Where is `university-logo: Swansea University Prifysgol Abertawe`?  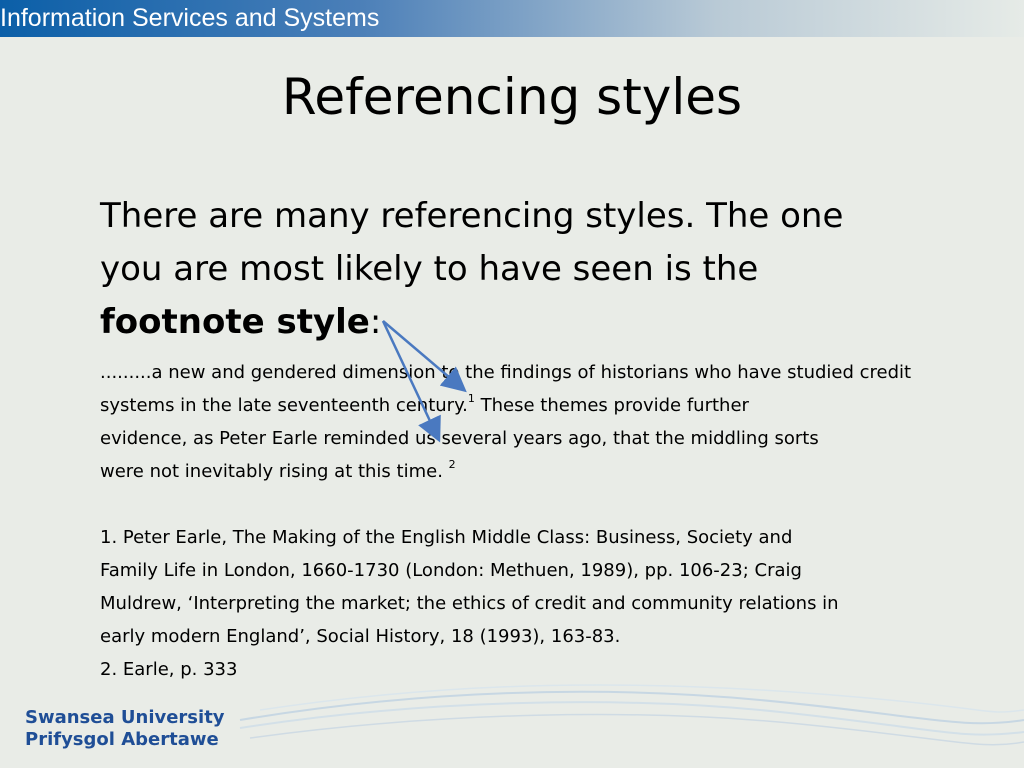 university-logo: Swansea University Prifysgol Abertawe is located at coordinates (125, 729).